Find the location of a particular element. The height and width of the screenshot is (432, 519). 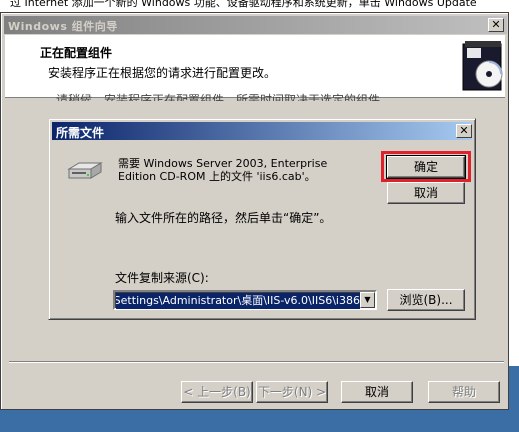

wizard-title: Windows 组件向导 is located at coordinates (63, 26).